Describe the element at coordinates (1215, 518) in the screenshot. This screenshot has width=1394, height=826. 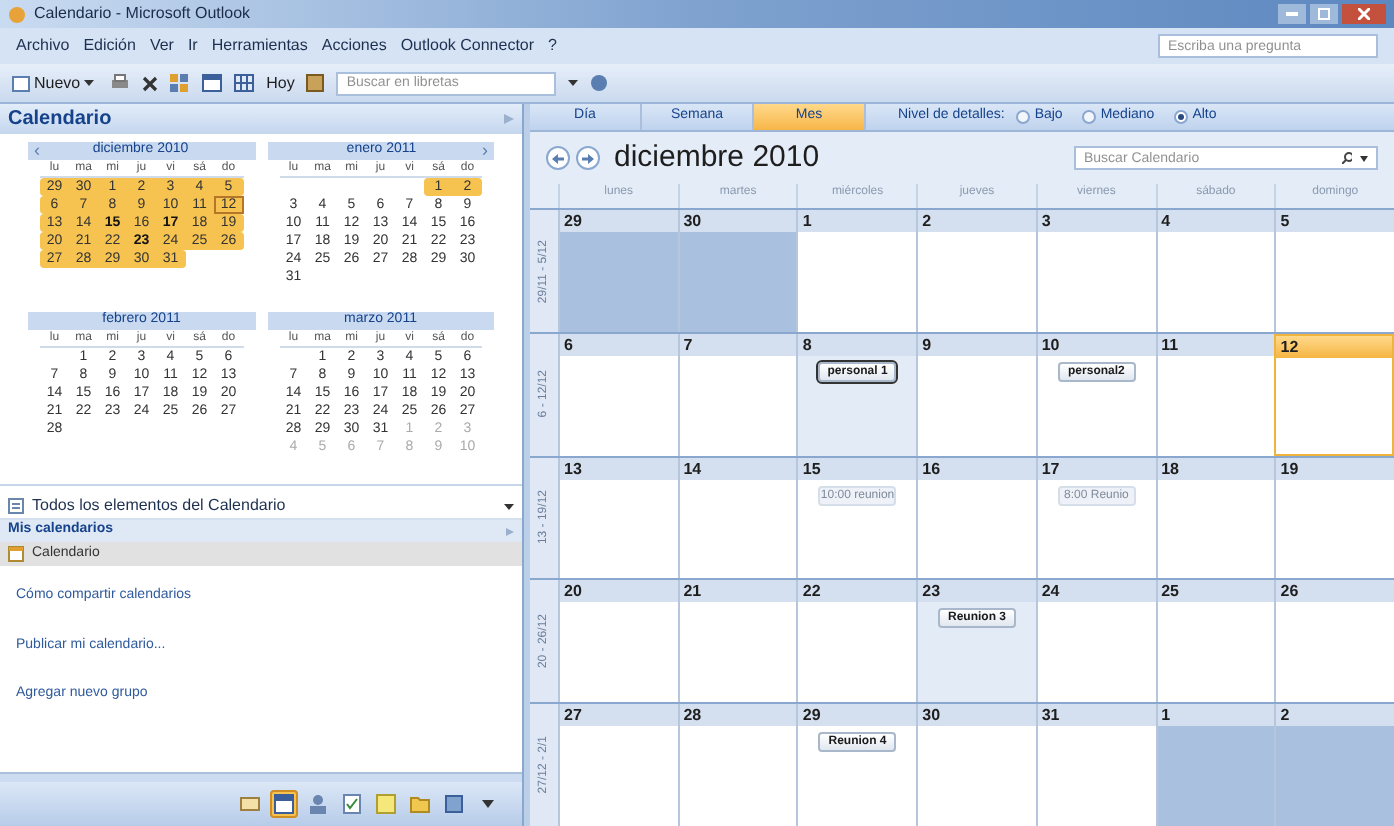
I see `day-cell: 18` at that location.